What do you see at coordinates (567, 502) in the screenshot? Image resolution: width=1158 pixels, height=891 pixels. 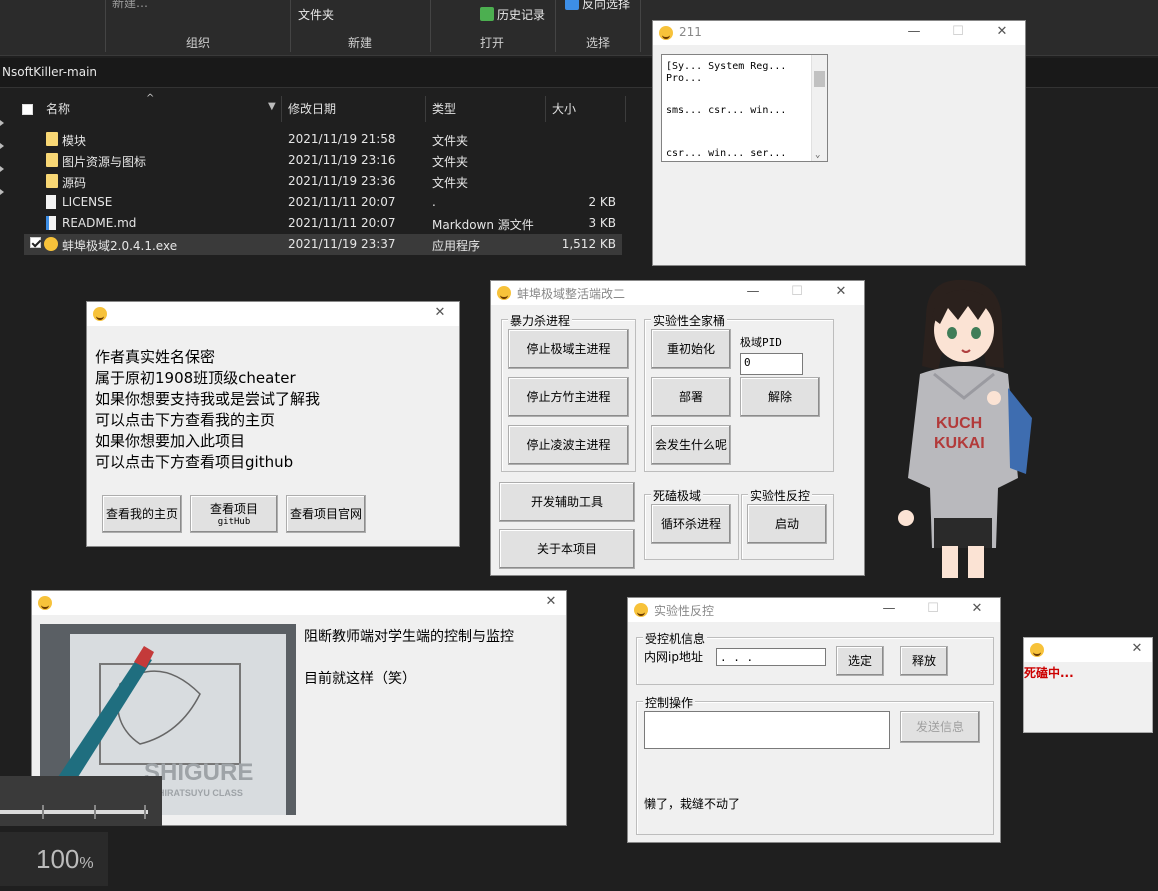 I see `dev-tools-button: 开发辅助工具` at bounding box center [567, 502].